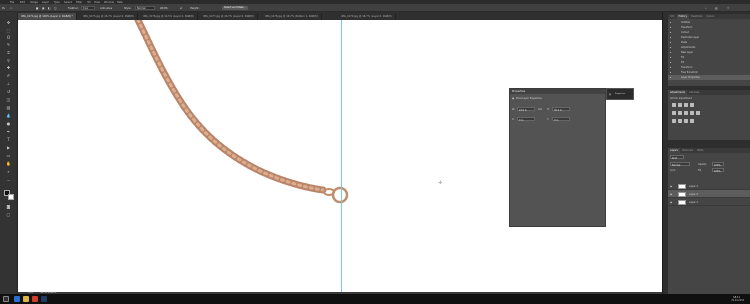 This screenshot has width=750, height=304. Describe the element at coordinates (709, 32) in the screenshot. I see `history-row: ▸ Cutout` at that location.